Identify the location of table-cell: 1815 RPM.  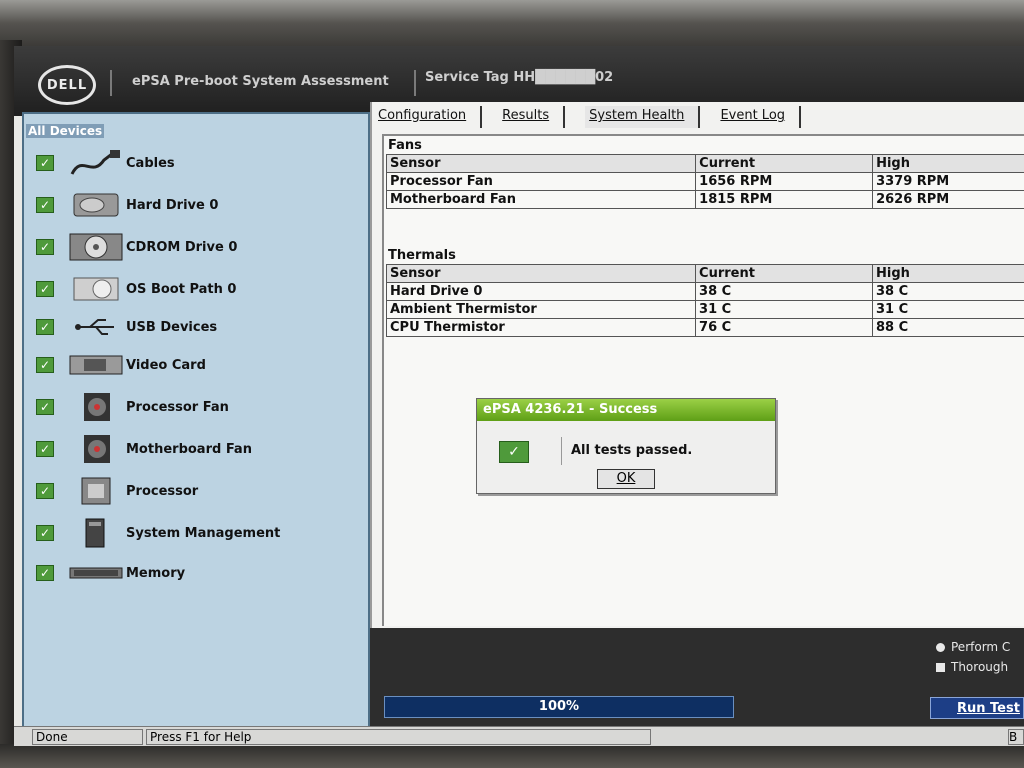
(784, 199).